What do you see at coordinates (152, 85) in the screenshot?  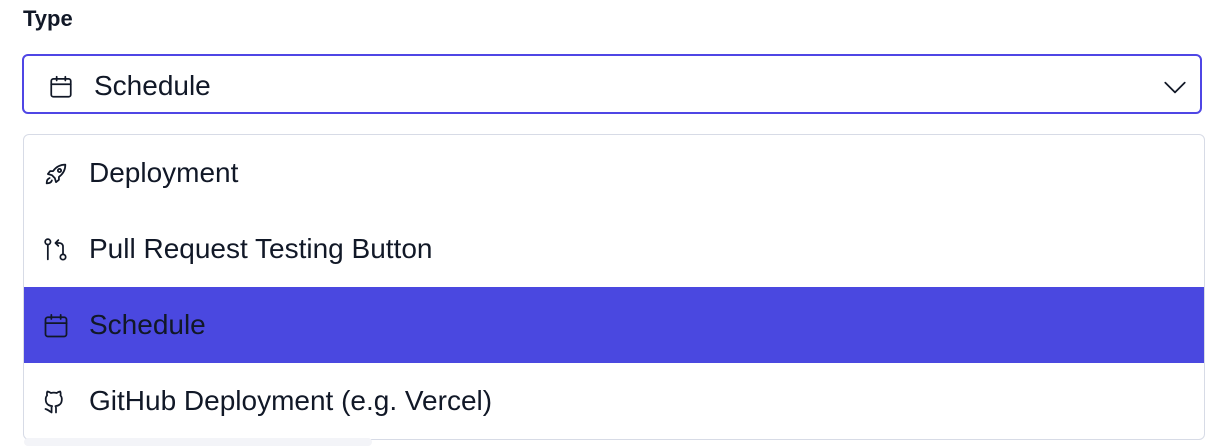 I see `type-select-value: Schedule` at bounding box center [152, 85].